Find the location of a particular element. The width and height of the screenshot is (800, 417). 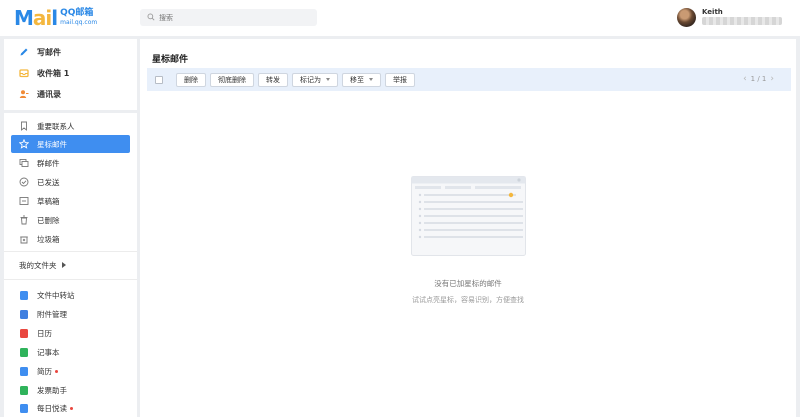

sidebar-item-label: 每日悦读 is located at coordinates (52, 408).